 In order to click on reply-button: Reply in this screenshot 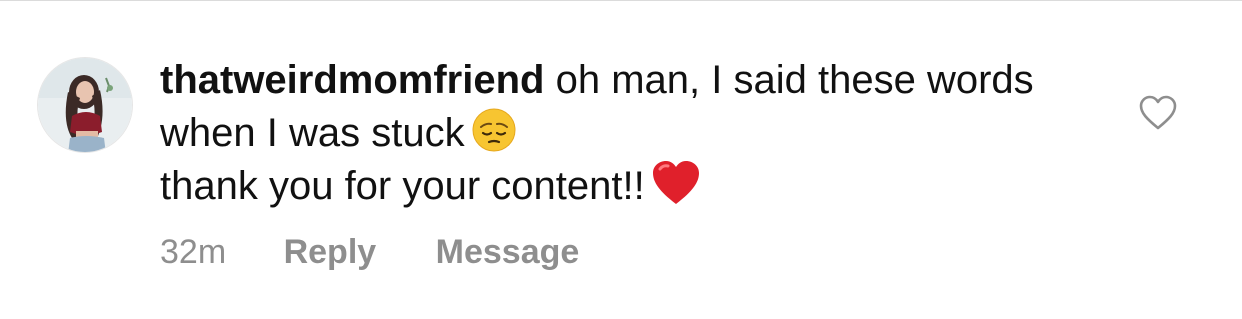, I will do `click(330, 252)`.